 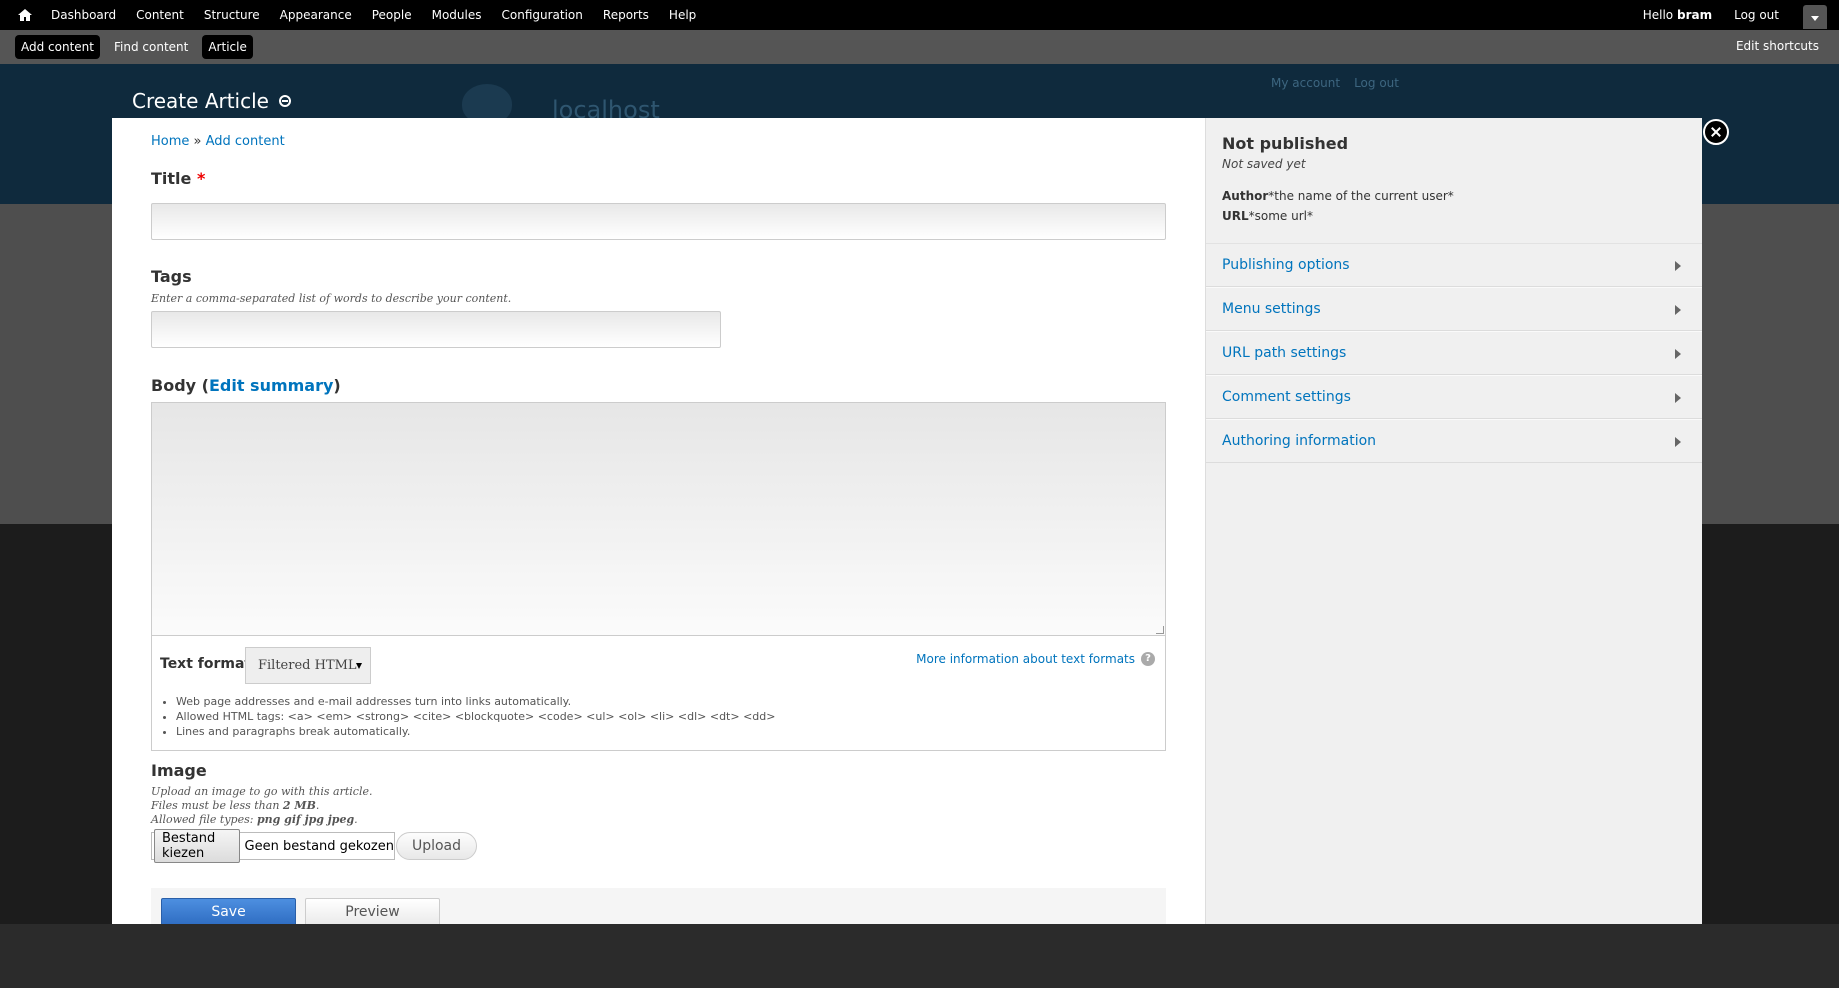 What do you see at coordinates (1342, 83) in the screenshot?
I see `background-user-links: My account Log out` at bounding box center [1342, 83].